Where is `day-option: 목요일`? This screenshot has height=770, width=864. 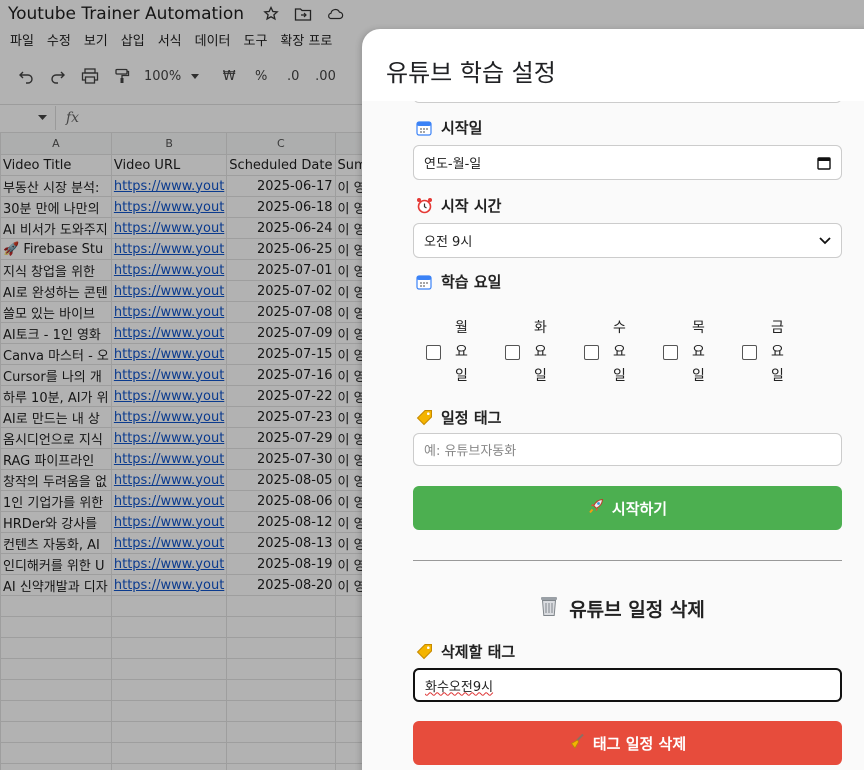
day-option: 목요일 is located at coordinates (702, 352).